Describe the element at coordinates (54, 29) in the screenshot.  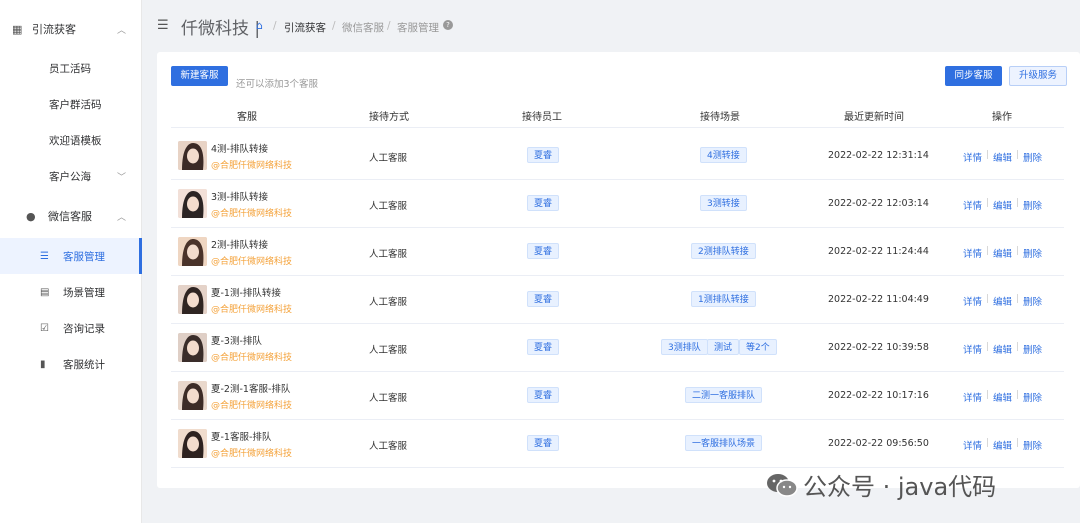
I see `sidebar-group-label: 引流获客` at that location.